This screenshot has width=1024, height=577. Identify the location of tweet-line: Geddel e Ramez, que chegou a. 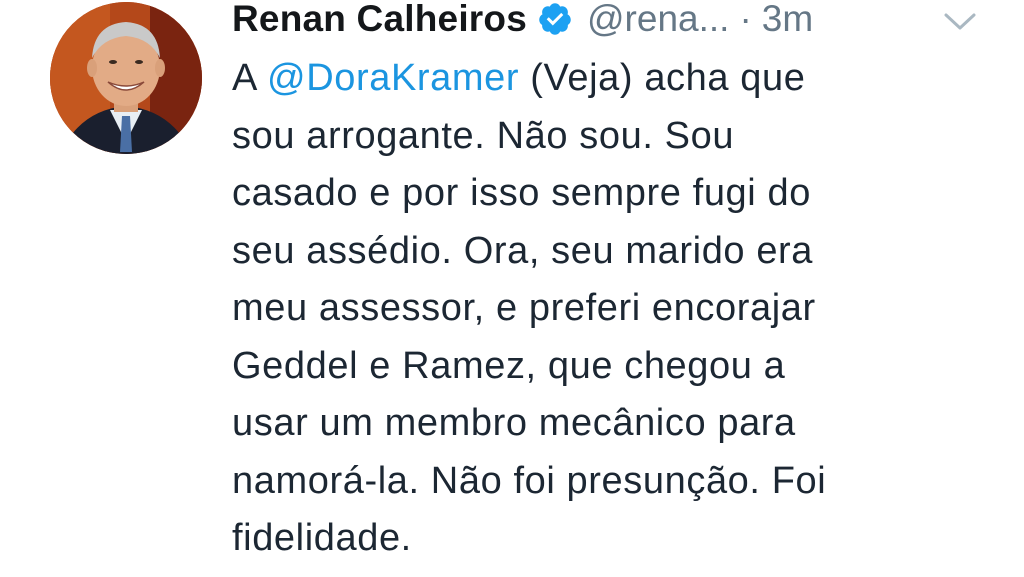
(509, 365).